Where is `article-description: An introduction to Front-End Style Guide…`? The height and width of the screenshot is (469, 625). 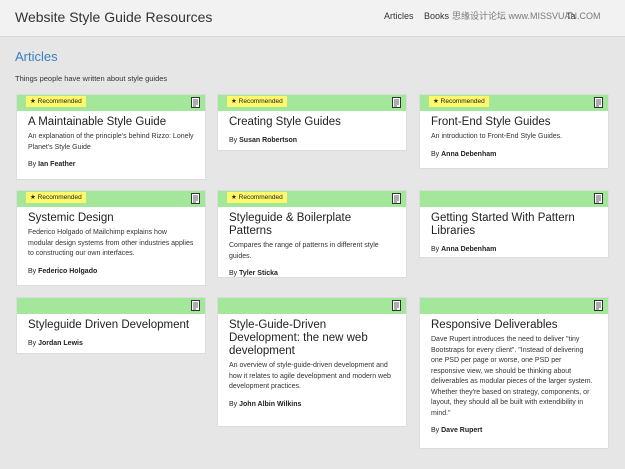
article-description: An introduction to Front-End Style Guide… is located at coordinates (497, 136).